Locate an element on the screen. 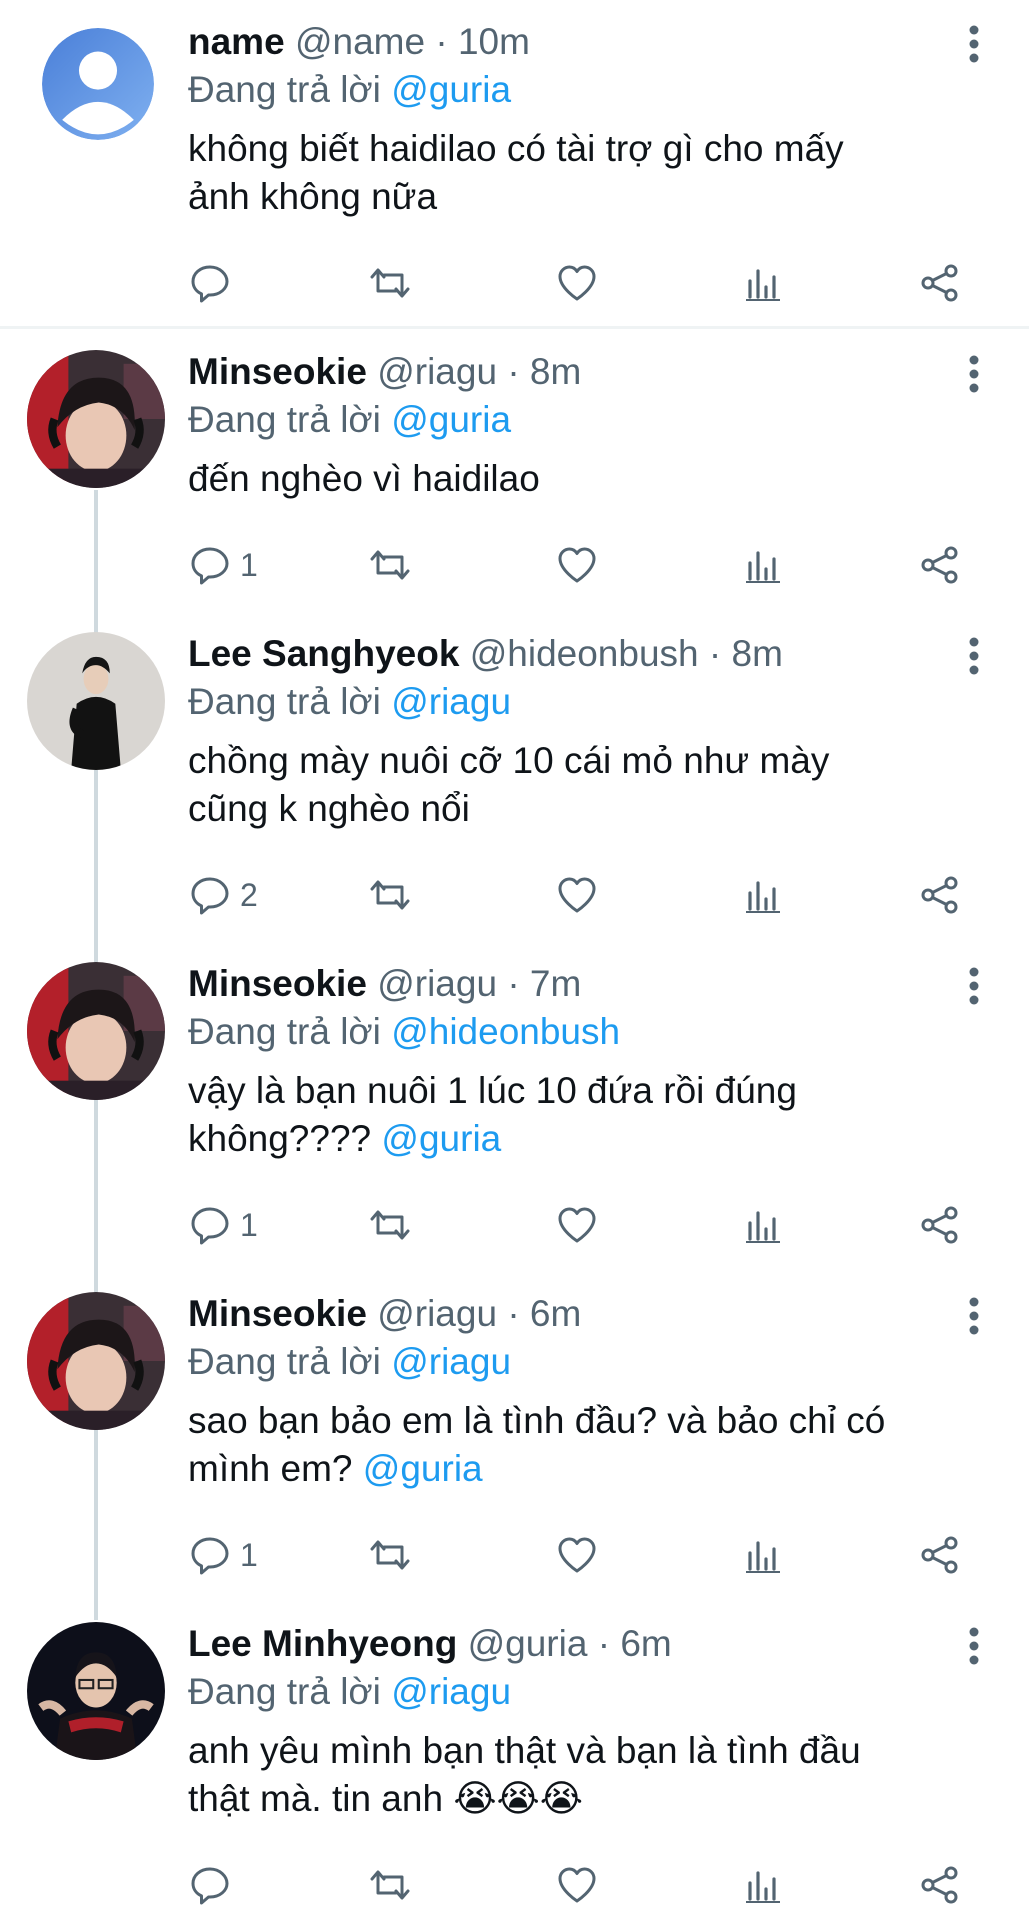  user-icon is located at coordinates (98, 84).